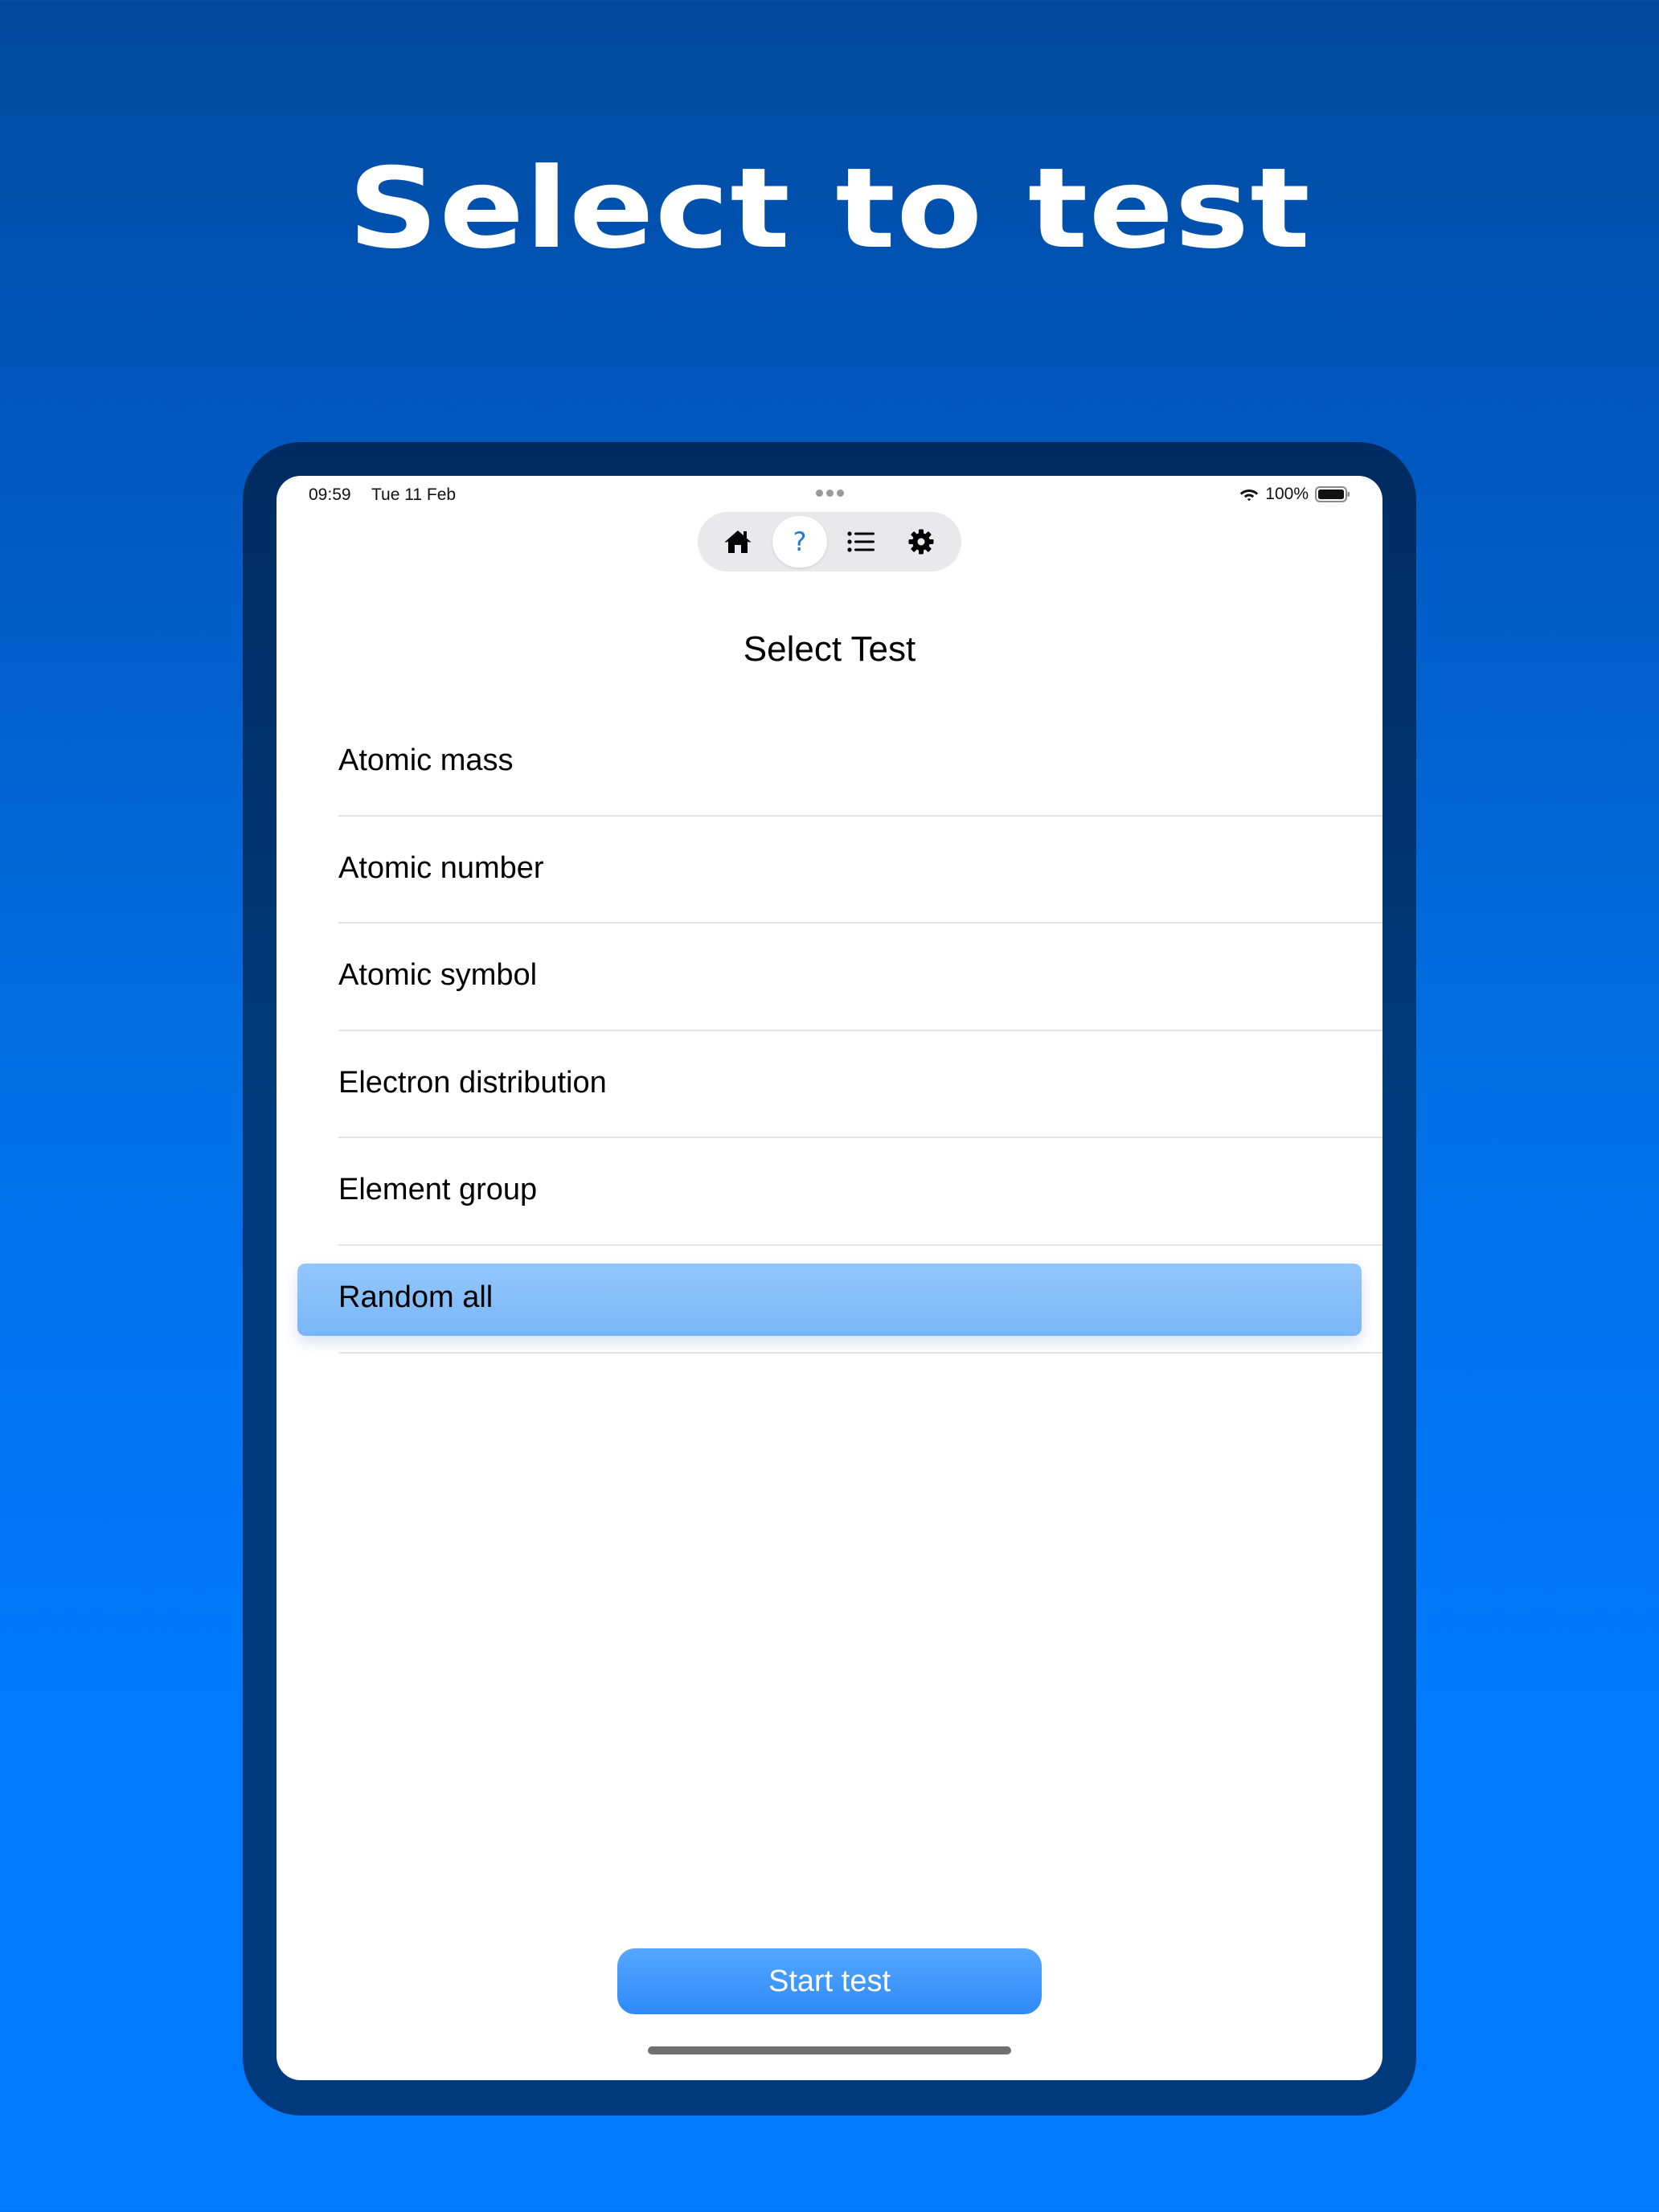  What do you see at coordinates (473, 1082) in the screenshot?
I see `test-option-label: Electron distribution` at bounding box center [473, 1082].